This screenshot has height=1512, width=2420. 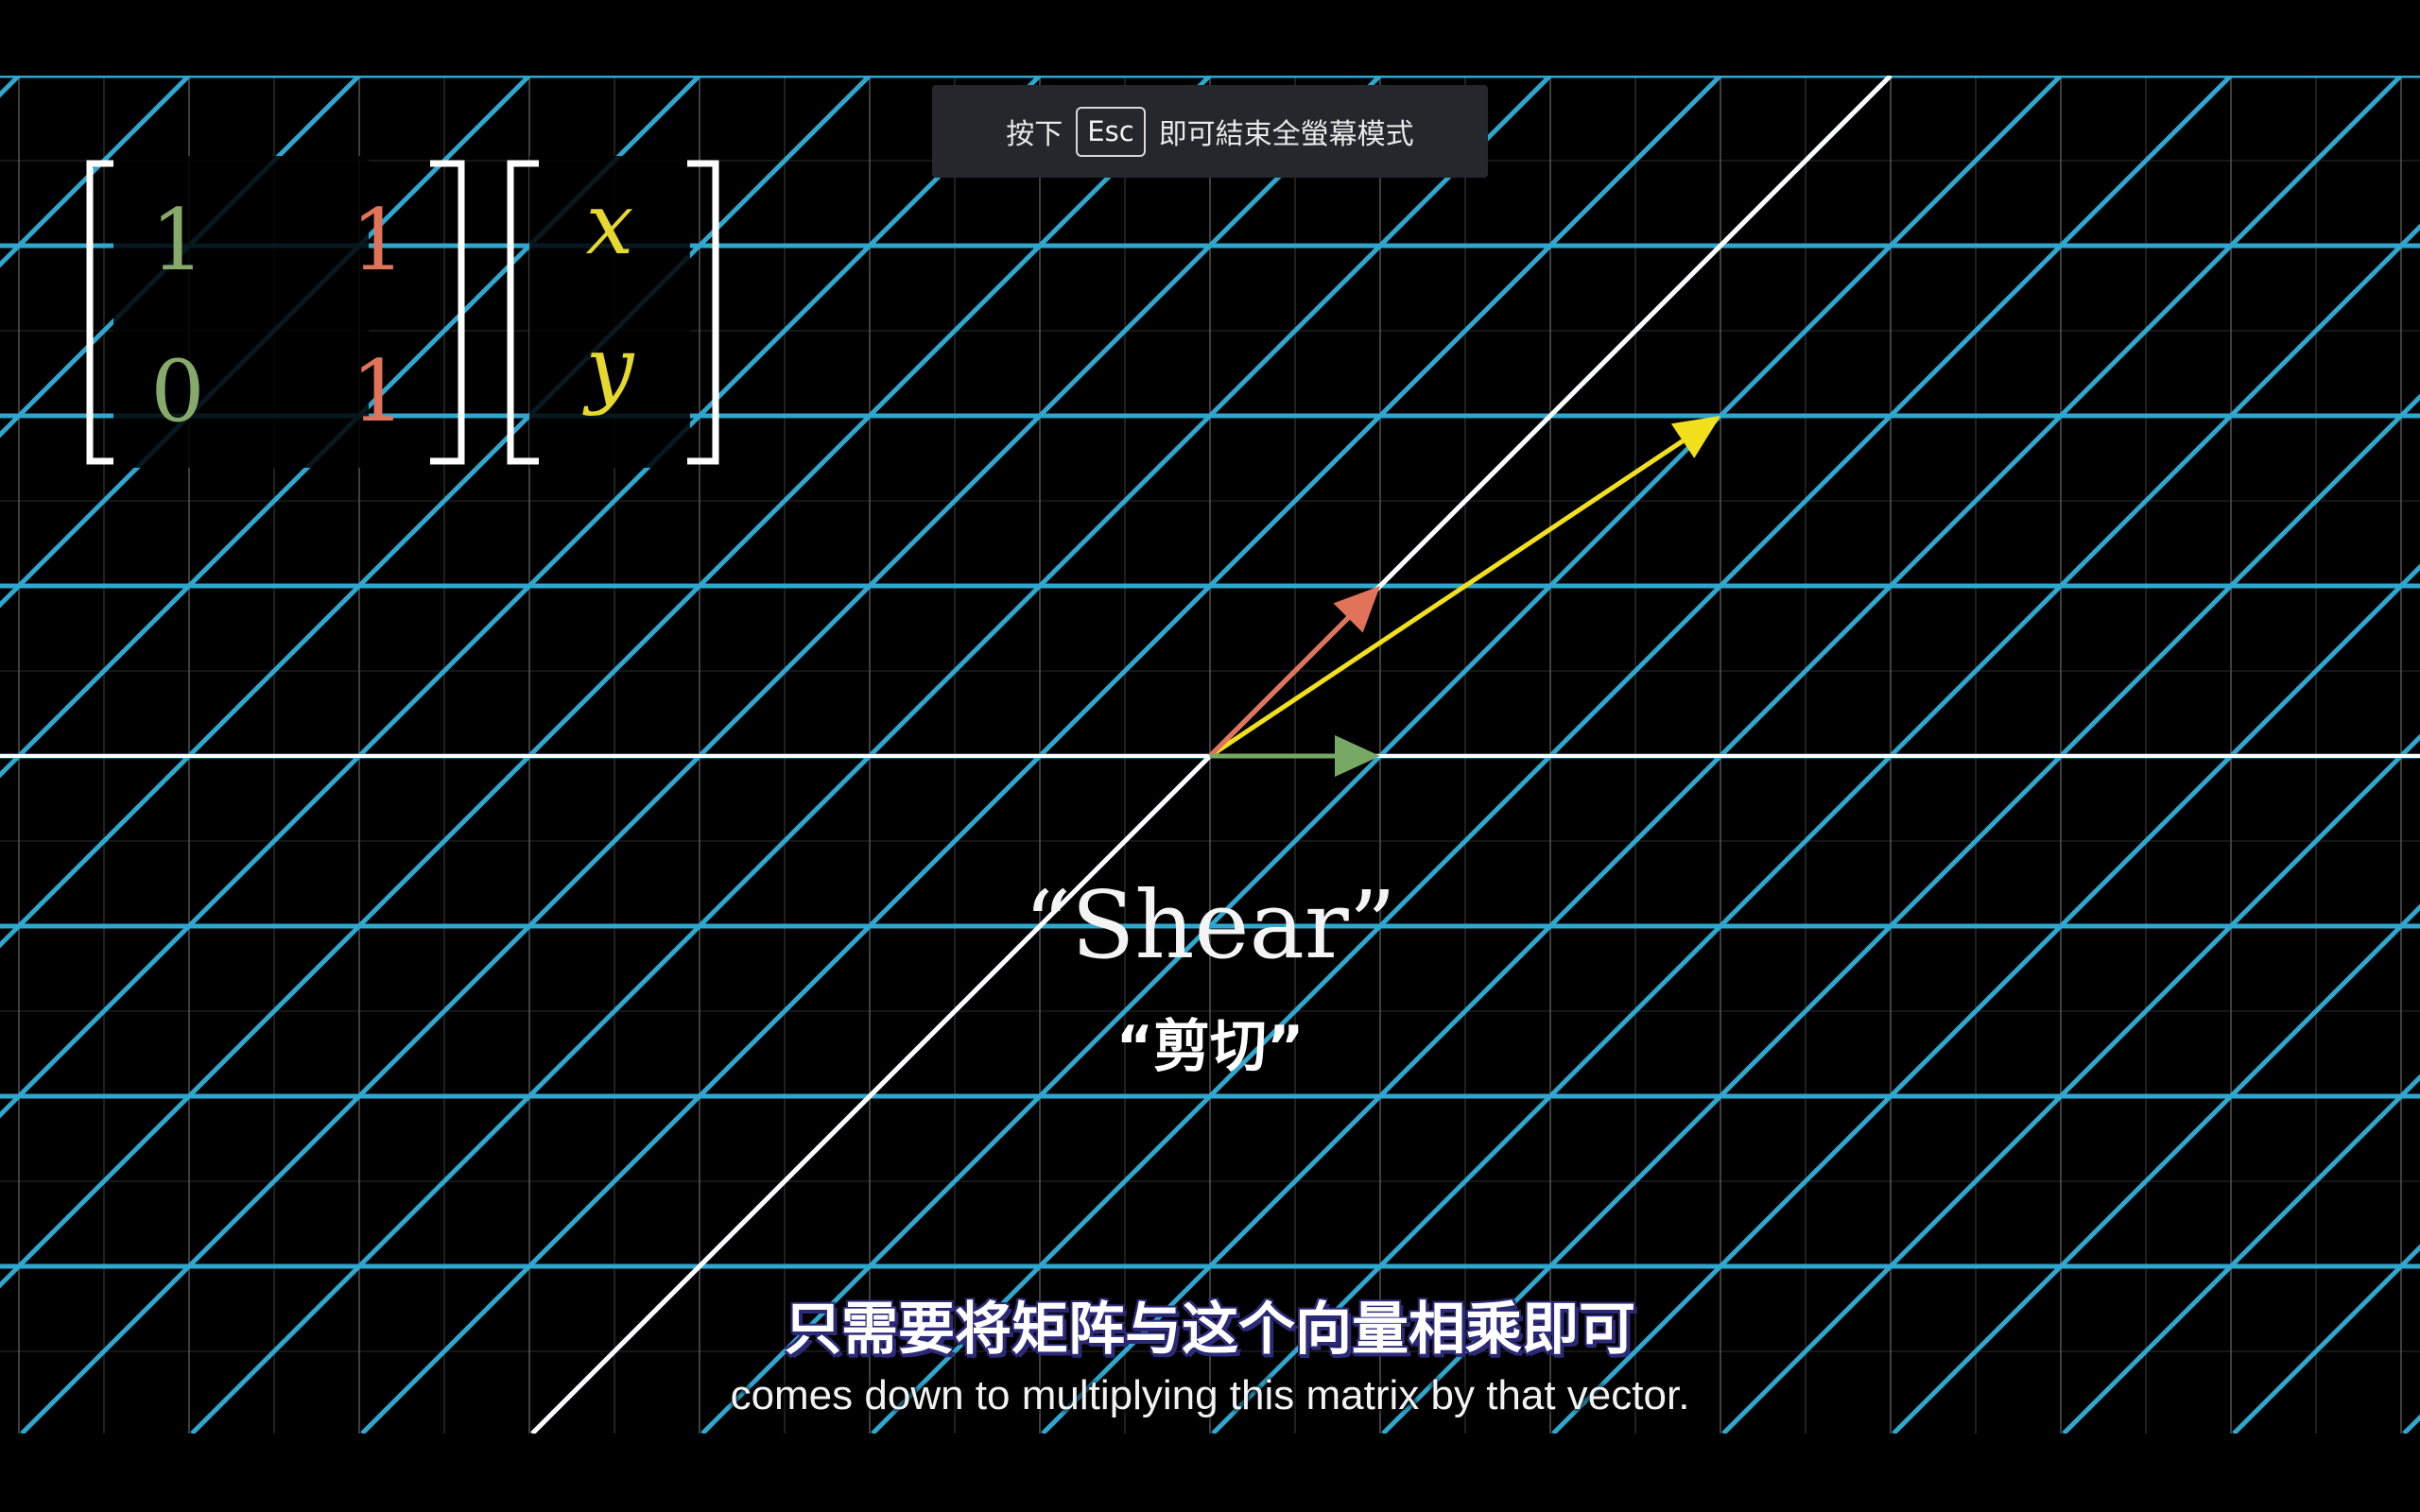 I want to click on matrix-entry-c: 0, so click(x=177, y=391).